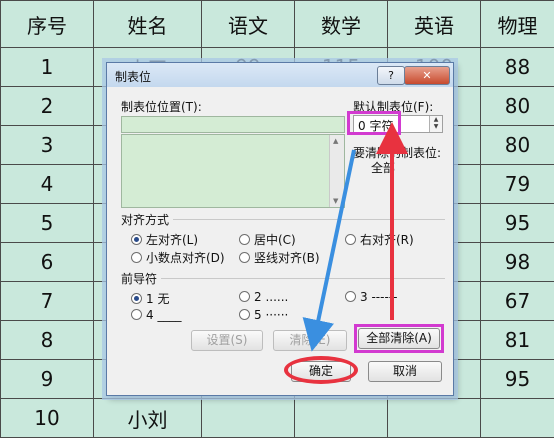 The height and width of the screenshot is (438, 554). What do you see at coordinates (383, 167) in the screenshot?
I see `to-clear-value: 全部` at bounding box center [383, 167].